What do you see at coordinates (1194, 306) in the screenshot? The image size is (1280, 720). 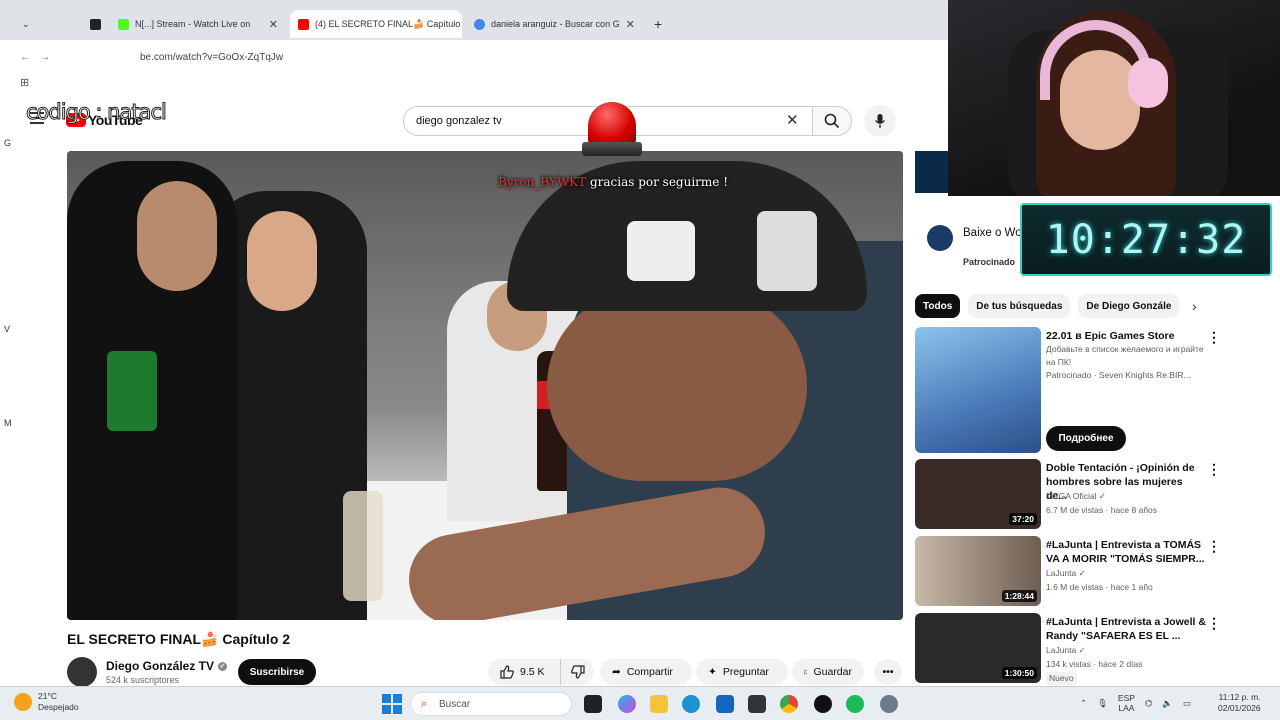 I see `chevron-right-icon: ›` at bounding box center [1194, 306].